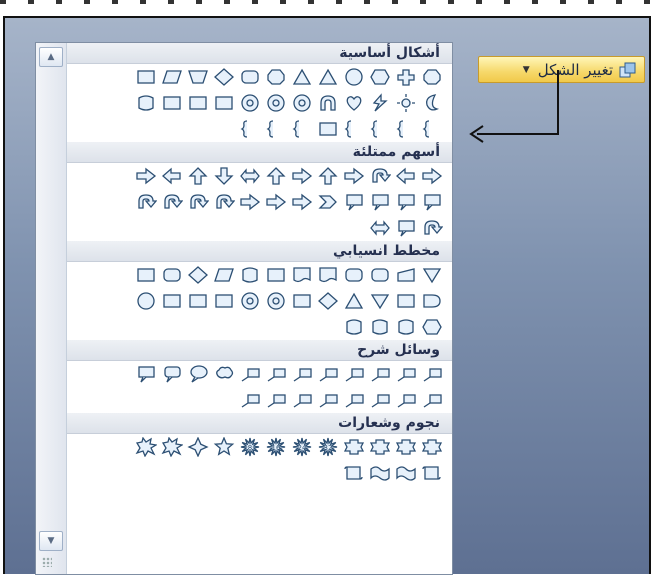  Describe the element at coordinates (328, 275) in the screenshot. I see `multidocument-icon` at that location.